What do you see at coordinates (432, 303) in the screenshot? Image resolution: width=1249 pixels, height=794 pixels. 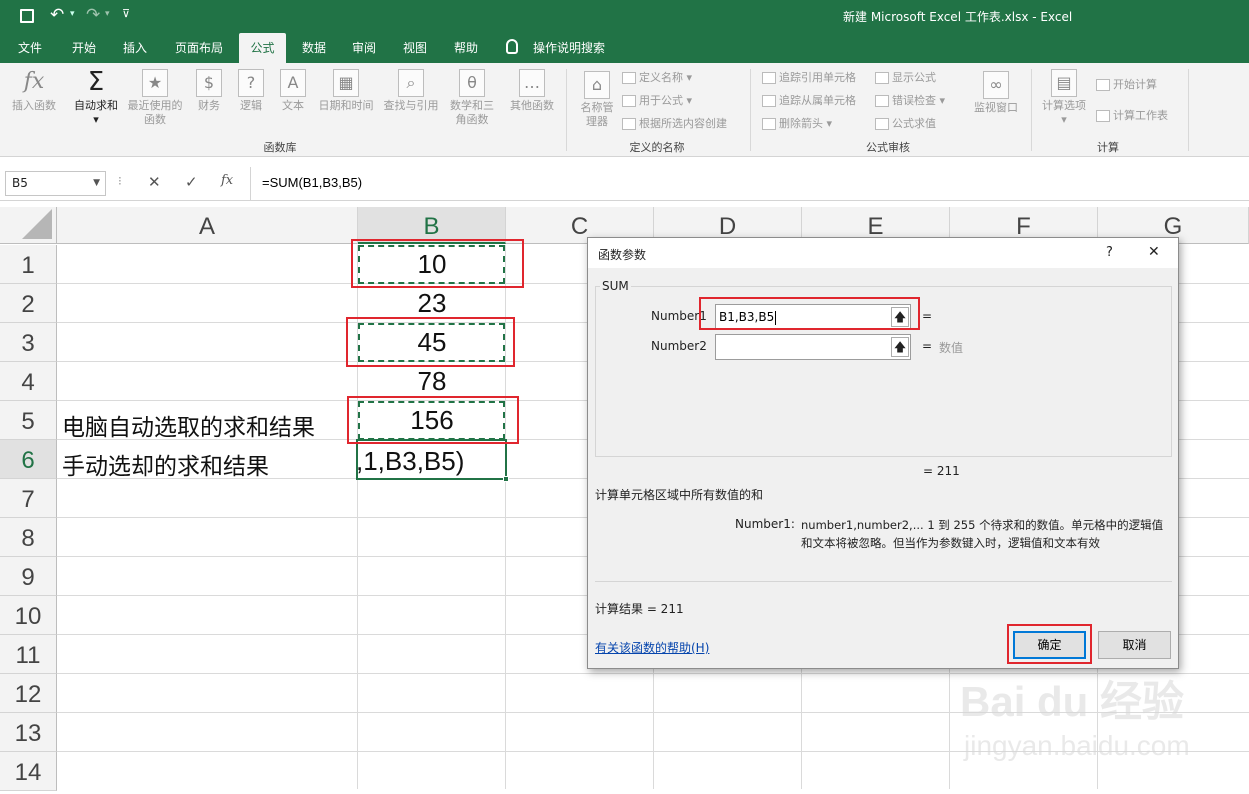 I see `cell-b2: 23` at bounding box center [432, 303].